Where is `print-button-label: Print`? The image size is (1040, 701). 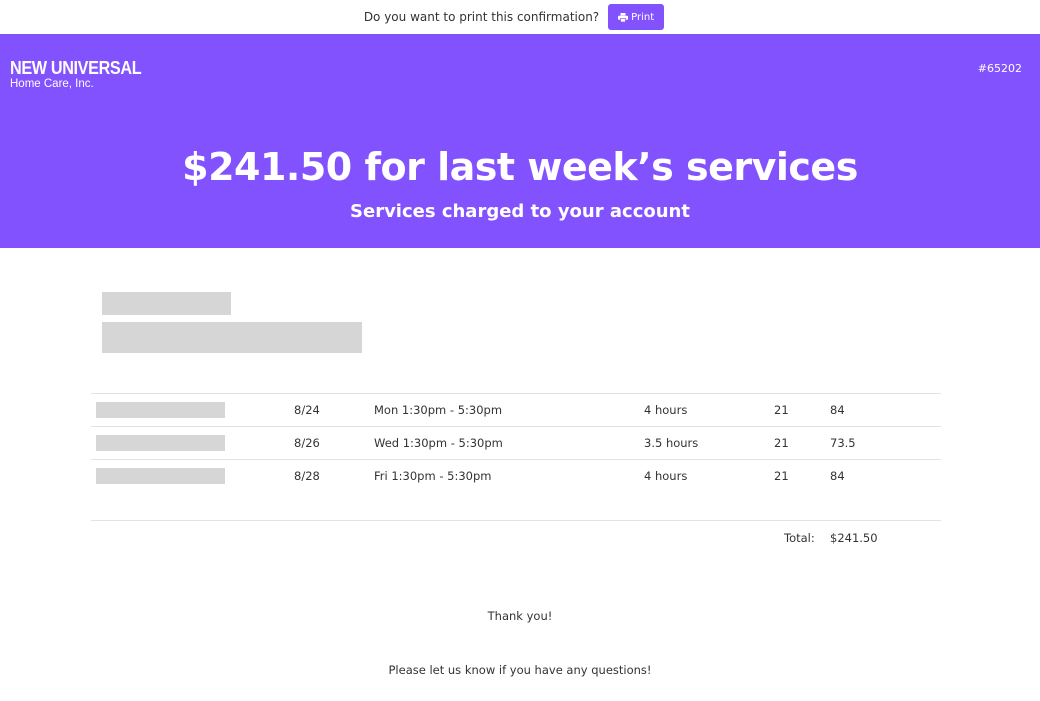
print-button-label: Print is located at coordinates (643, 17).